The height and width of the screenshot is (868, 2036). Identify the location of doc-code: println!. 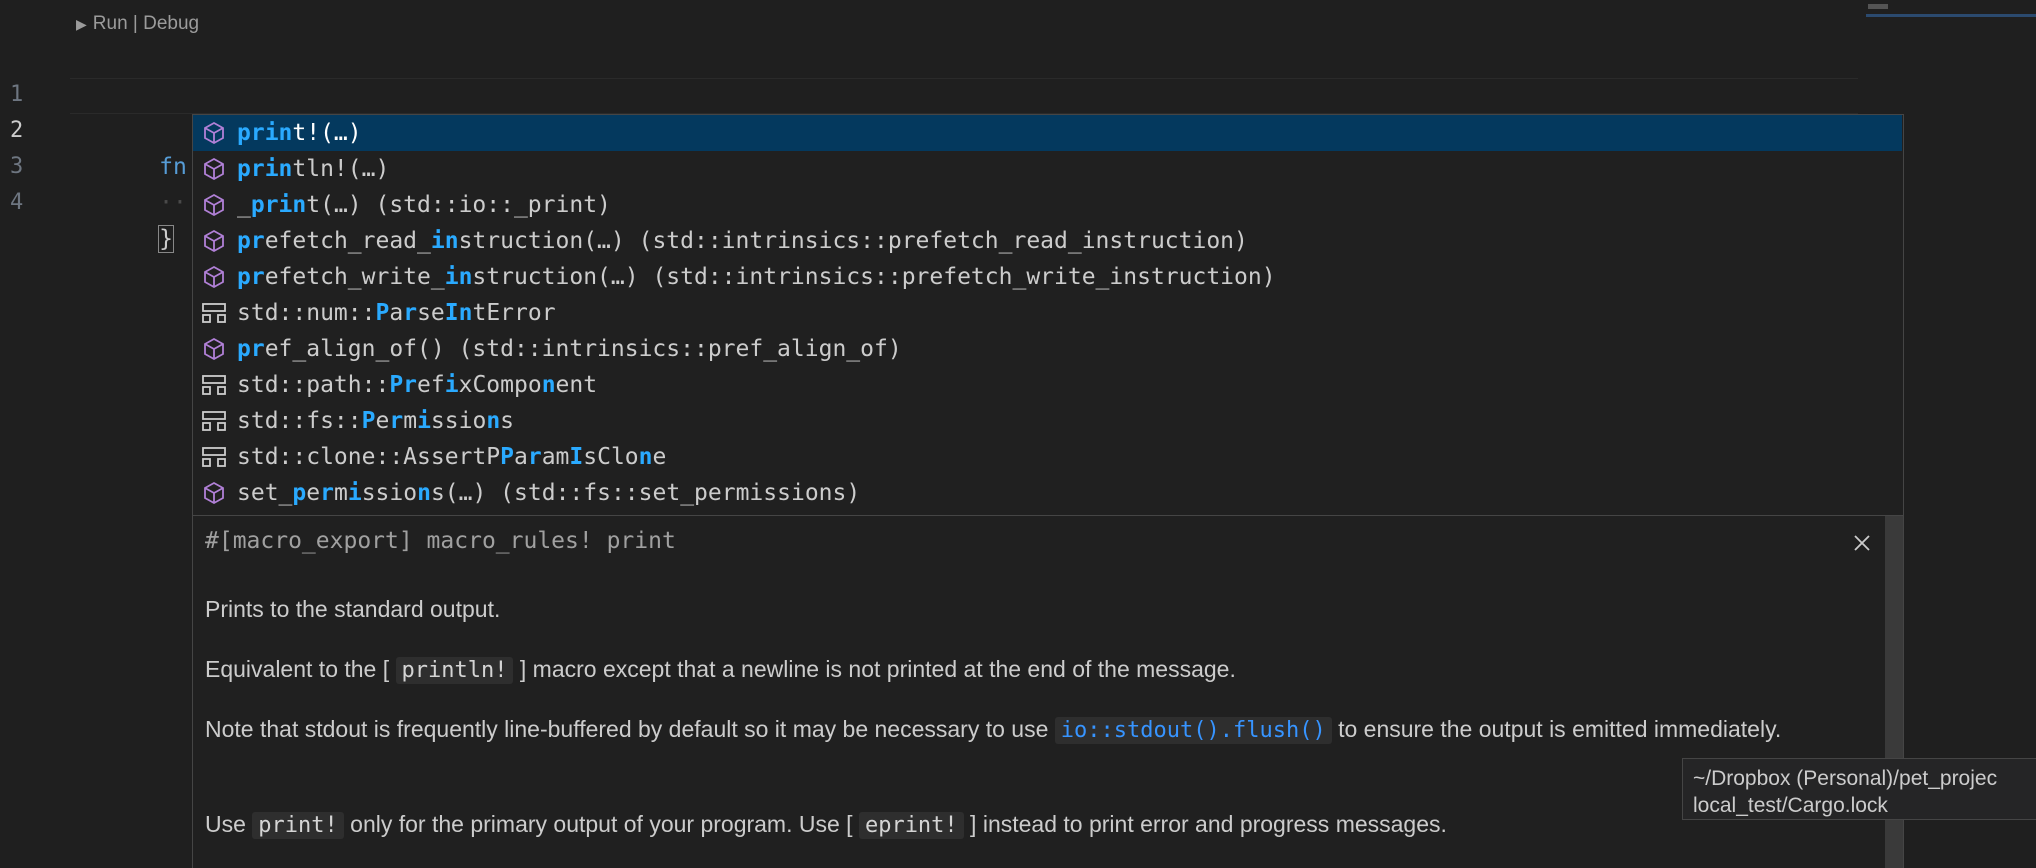
(454, 670).